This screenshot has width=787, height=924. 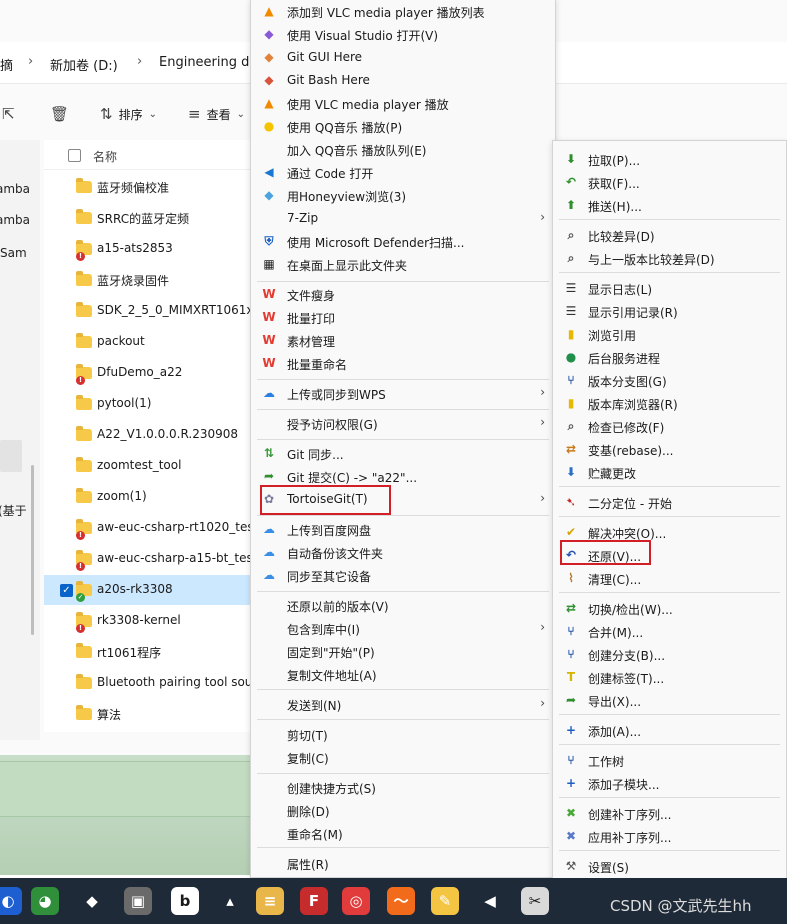 I want to click on select-all-checkbox, so click(x=74, y=155).